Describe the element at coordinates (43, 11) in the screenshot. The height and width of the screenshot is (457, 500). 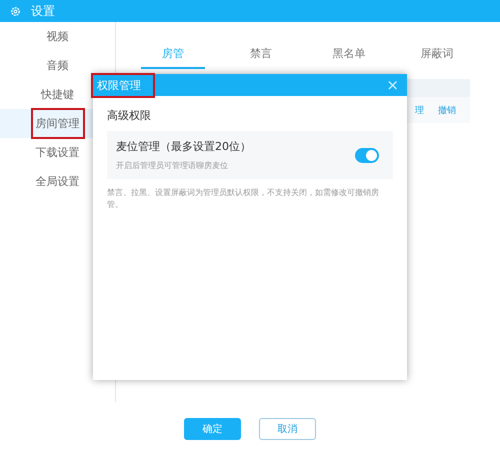
I see `window-title: 设置` at that location.